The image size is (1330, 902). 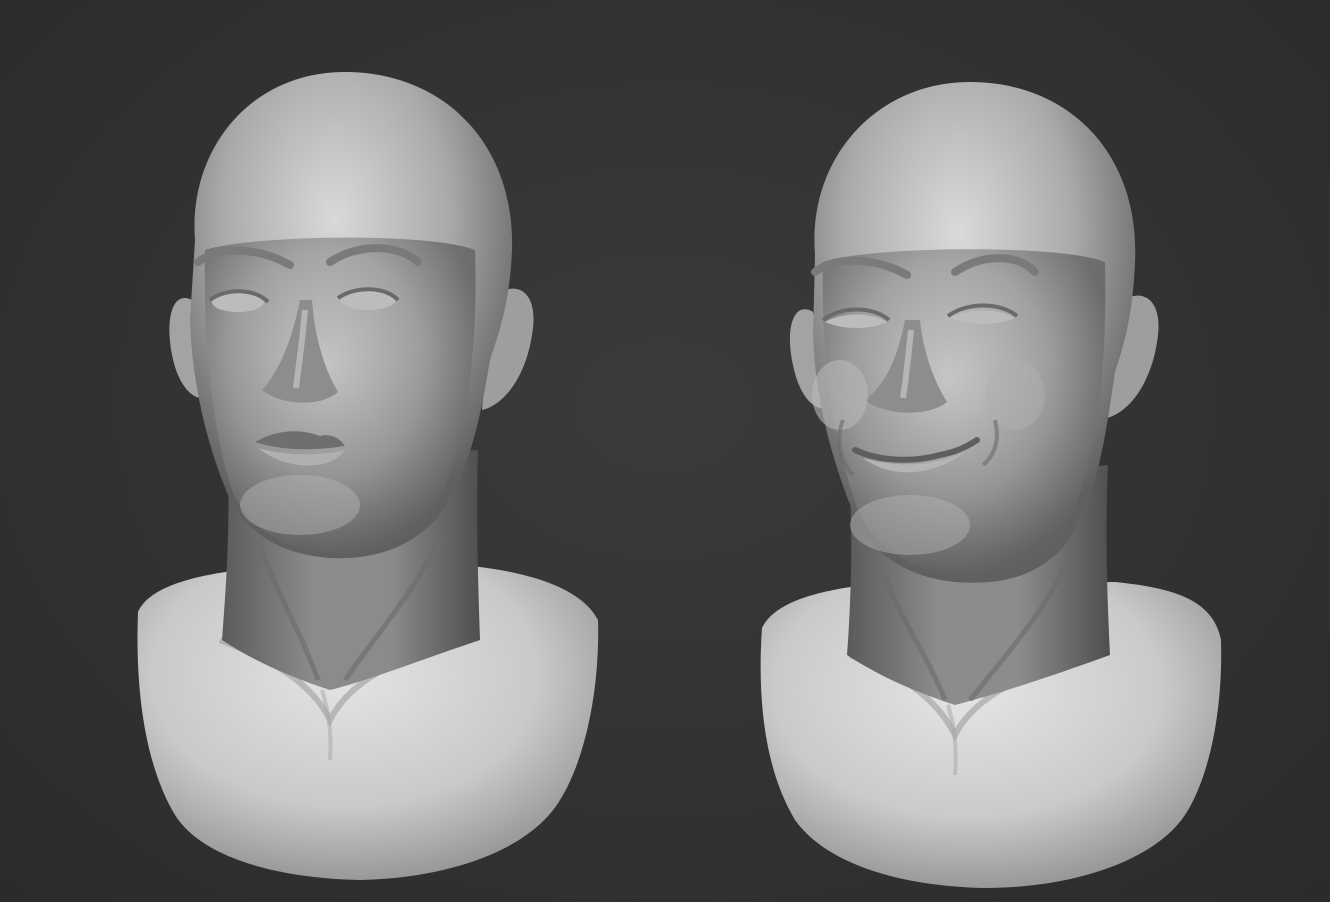 What do you see at coordinates (1015, 395) in the screenshot?
I see `cheek-right` at bounding box center [1015, 395].